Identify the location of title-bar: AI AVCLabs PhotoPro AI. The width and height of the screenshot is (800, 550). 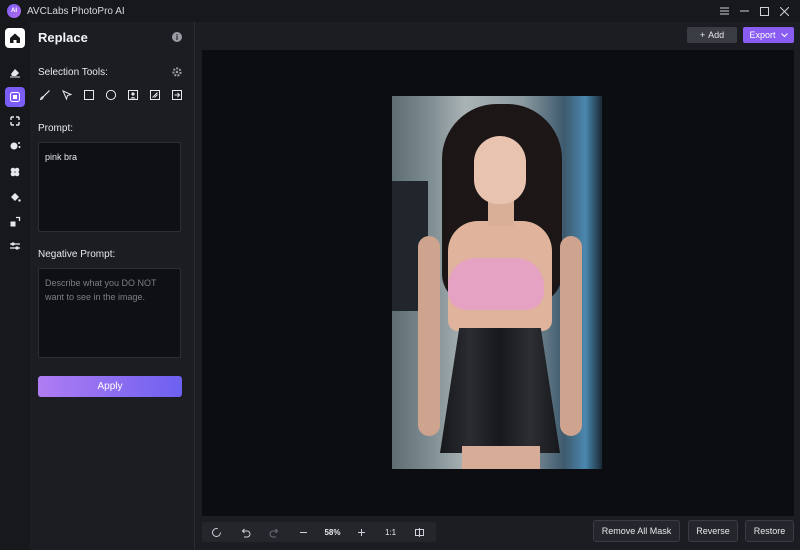
(400, 11).